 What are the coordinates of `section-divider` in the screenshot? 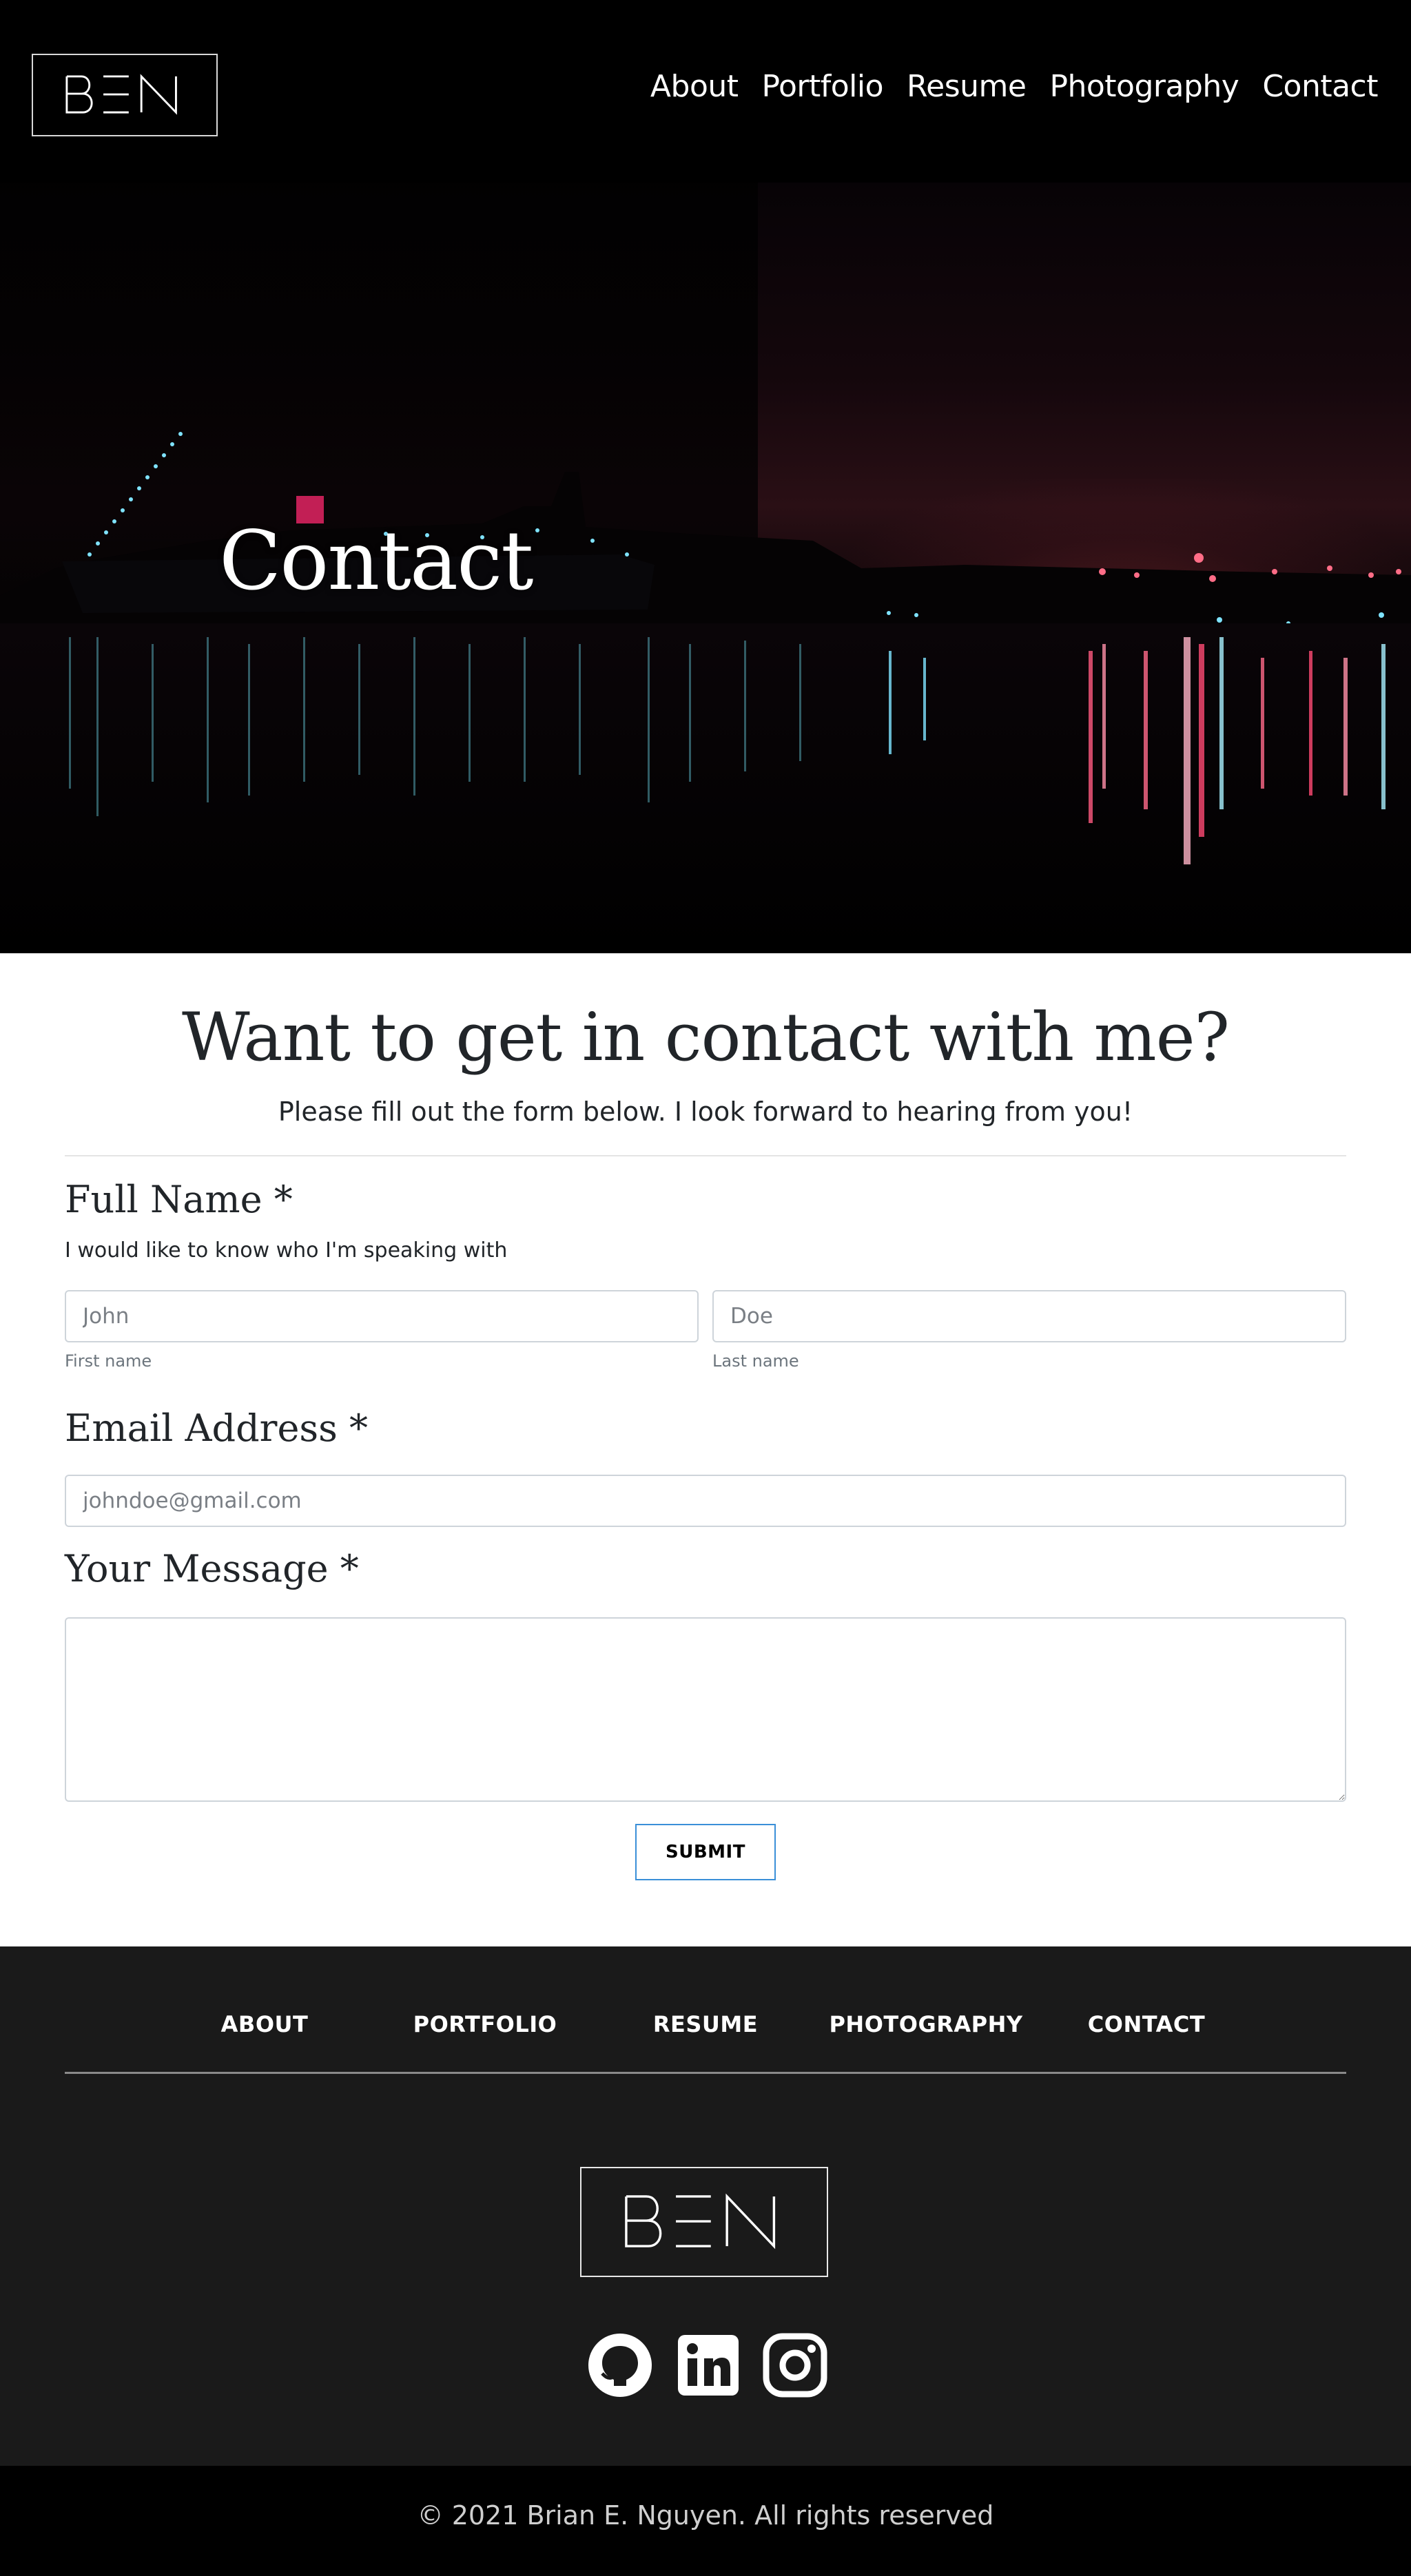 It's located at (705, 1155).